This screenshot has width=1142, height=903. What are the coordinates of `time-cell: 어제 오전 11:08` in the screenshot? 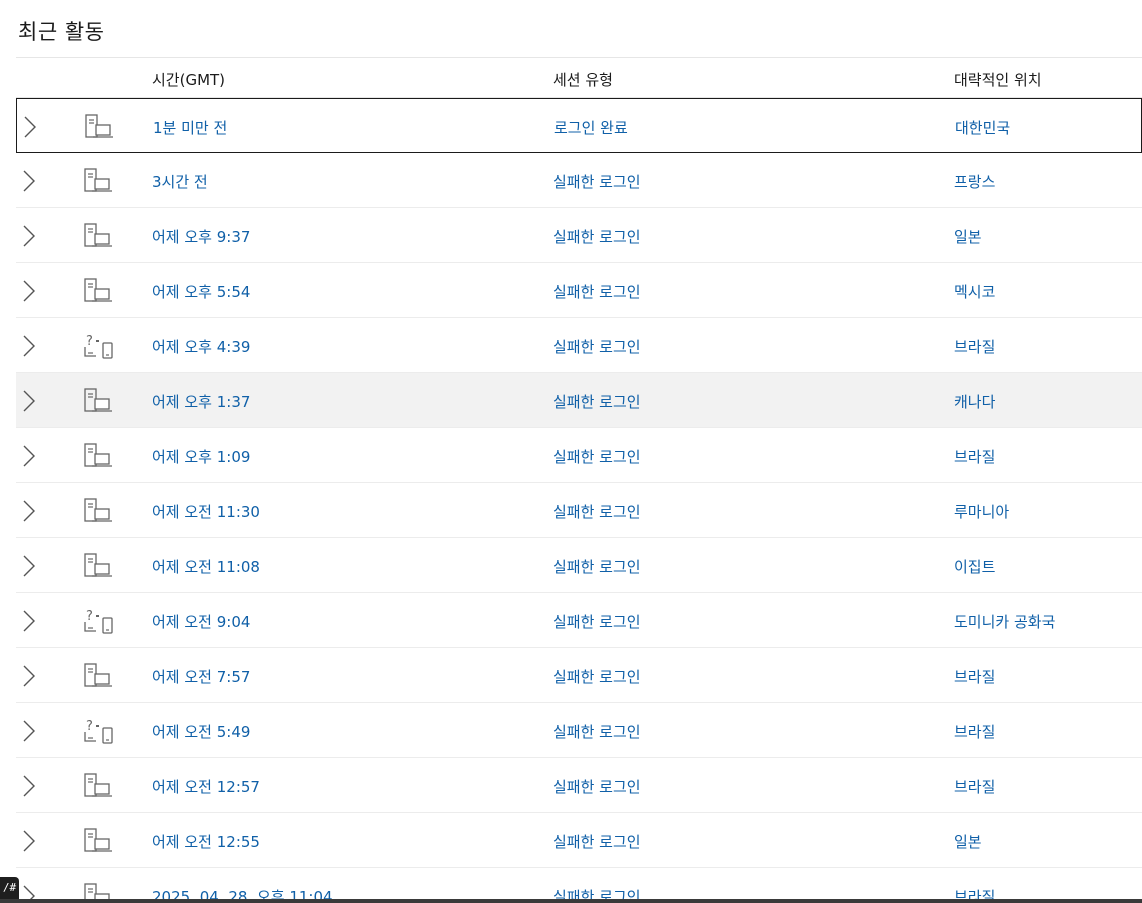 It's located at (206, 566).